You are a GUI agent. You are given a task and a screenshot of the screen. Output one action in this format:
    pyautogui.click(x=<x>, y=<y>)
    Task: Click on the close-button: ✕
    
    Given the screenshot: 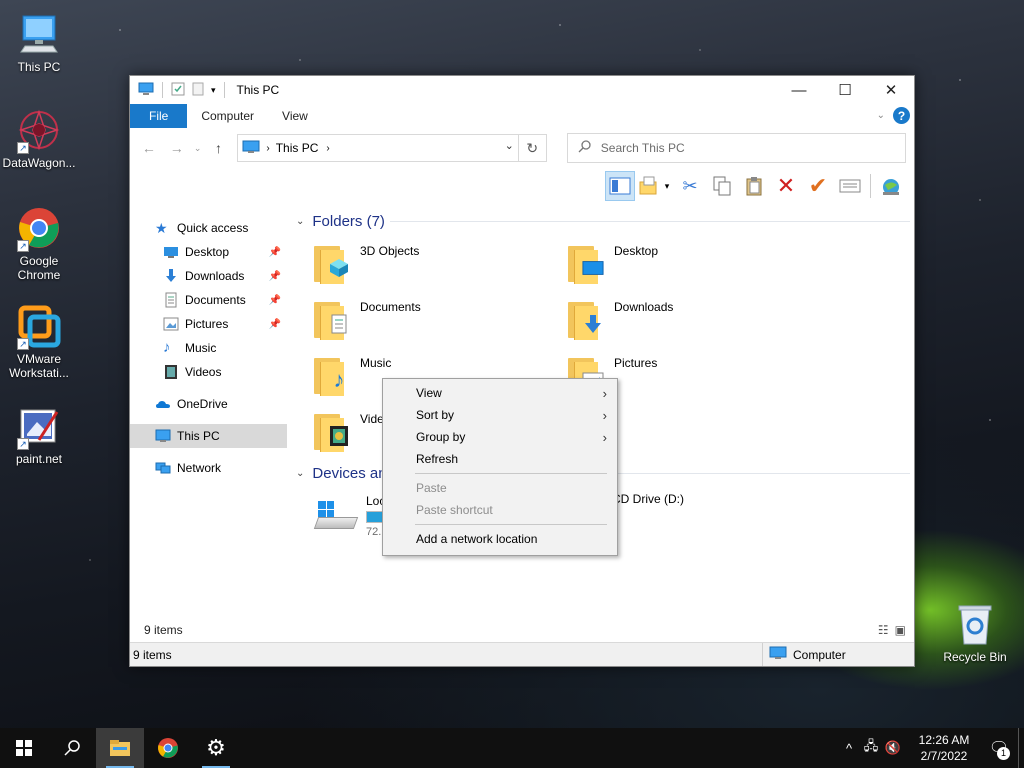 What is the action you would take?
    pyautogui.click(x=891, y=90)
    